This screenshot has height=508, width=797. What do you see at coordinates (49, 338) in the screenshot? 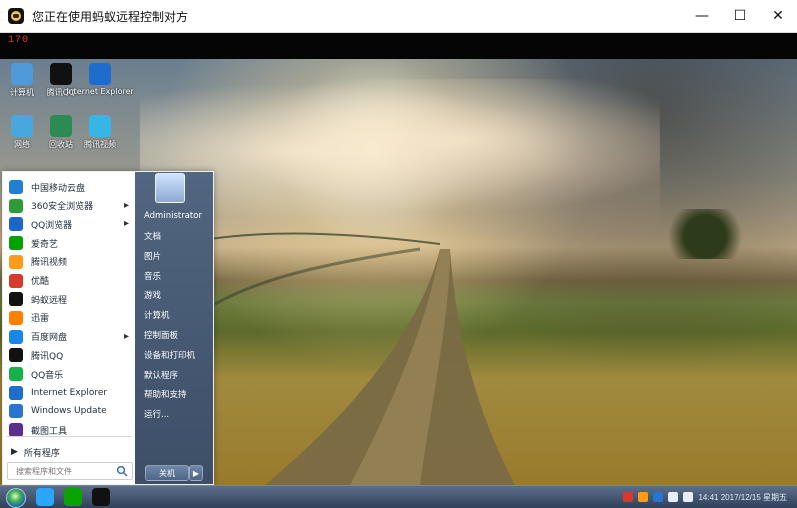
I see `start-menu-item-label: 百度网盘` at bounding box center [49, 338].